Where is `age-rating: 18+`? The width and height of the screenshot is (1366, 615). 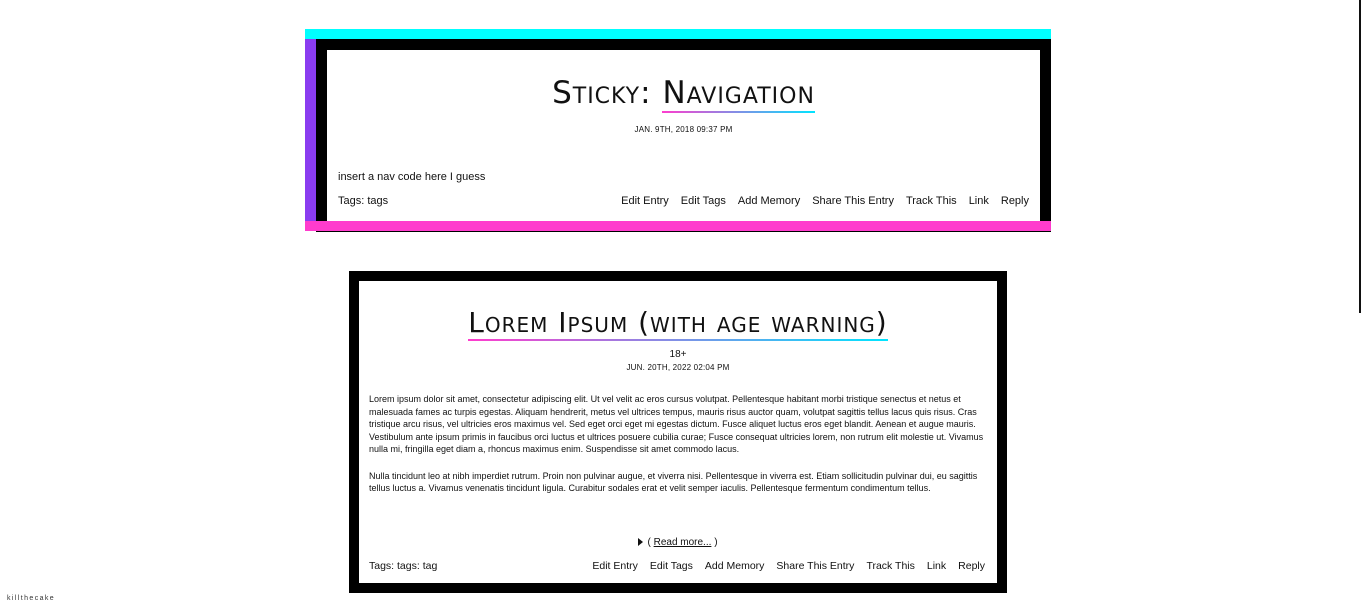
age-rating: 18+ is located at coordinates (678, 354).